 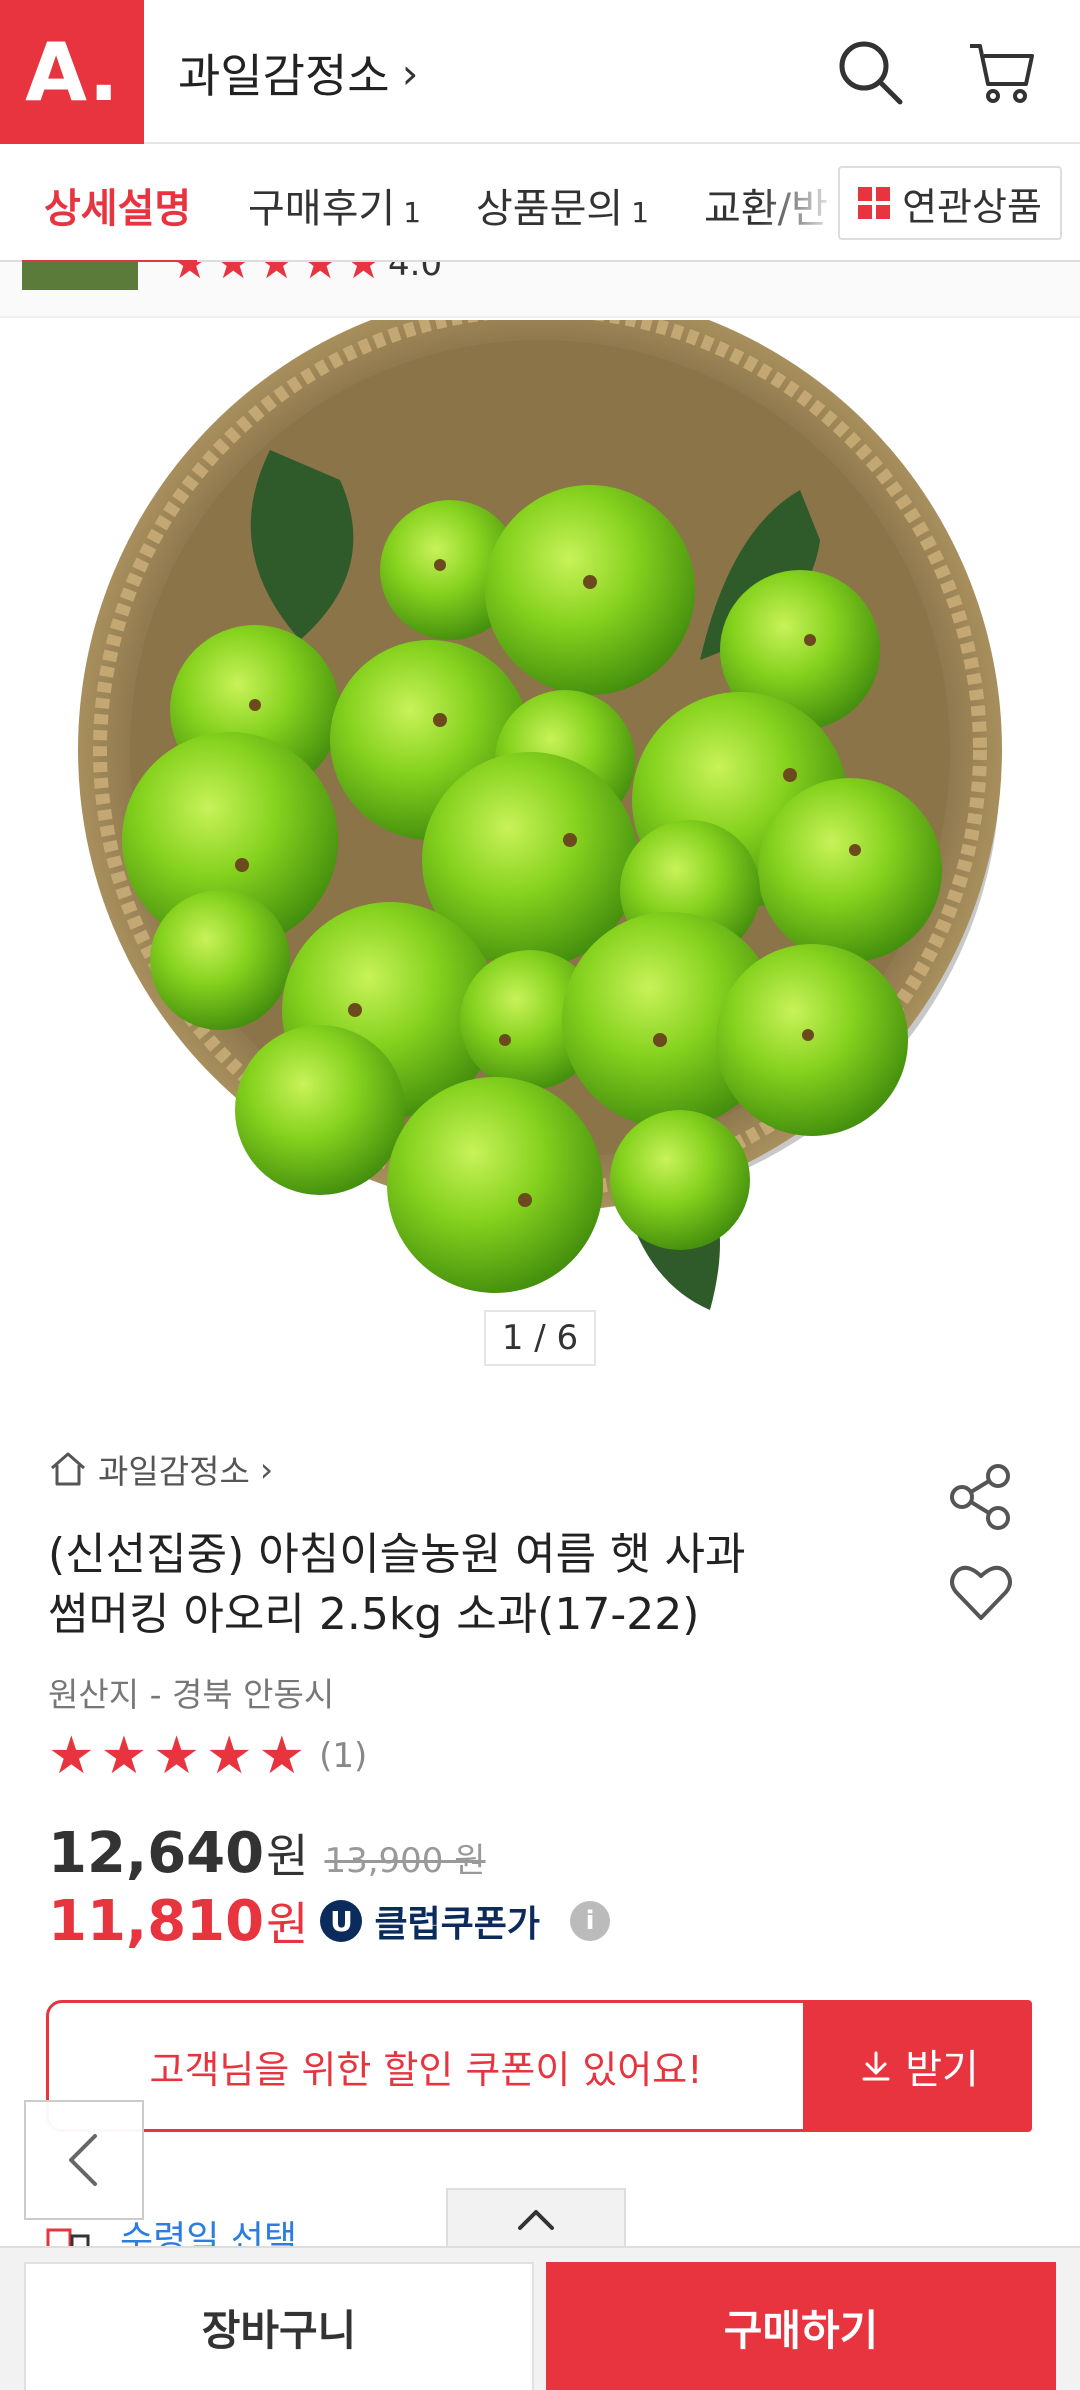 What do you see at coordinates (540, 1338) in the screenshot?
I see `gallery-page-indicator: 1 / 6` at bounding box center [540, 1338].